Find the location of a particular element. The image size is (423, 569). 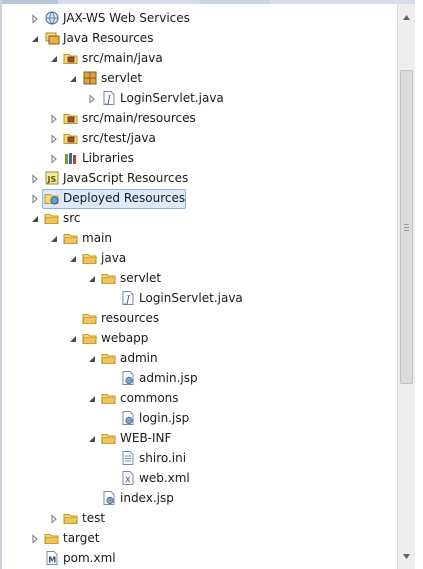

tree-item-label: java is located at coordinates (114, 258).